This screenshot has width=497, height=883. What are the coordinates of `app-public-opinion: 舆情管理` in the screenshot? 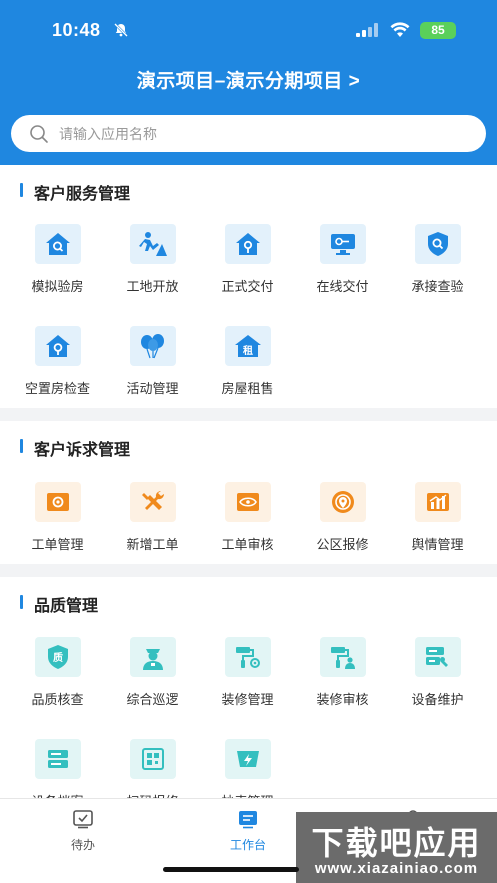 It's located at (437, 522).